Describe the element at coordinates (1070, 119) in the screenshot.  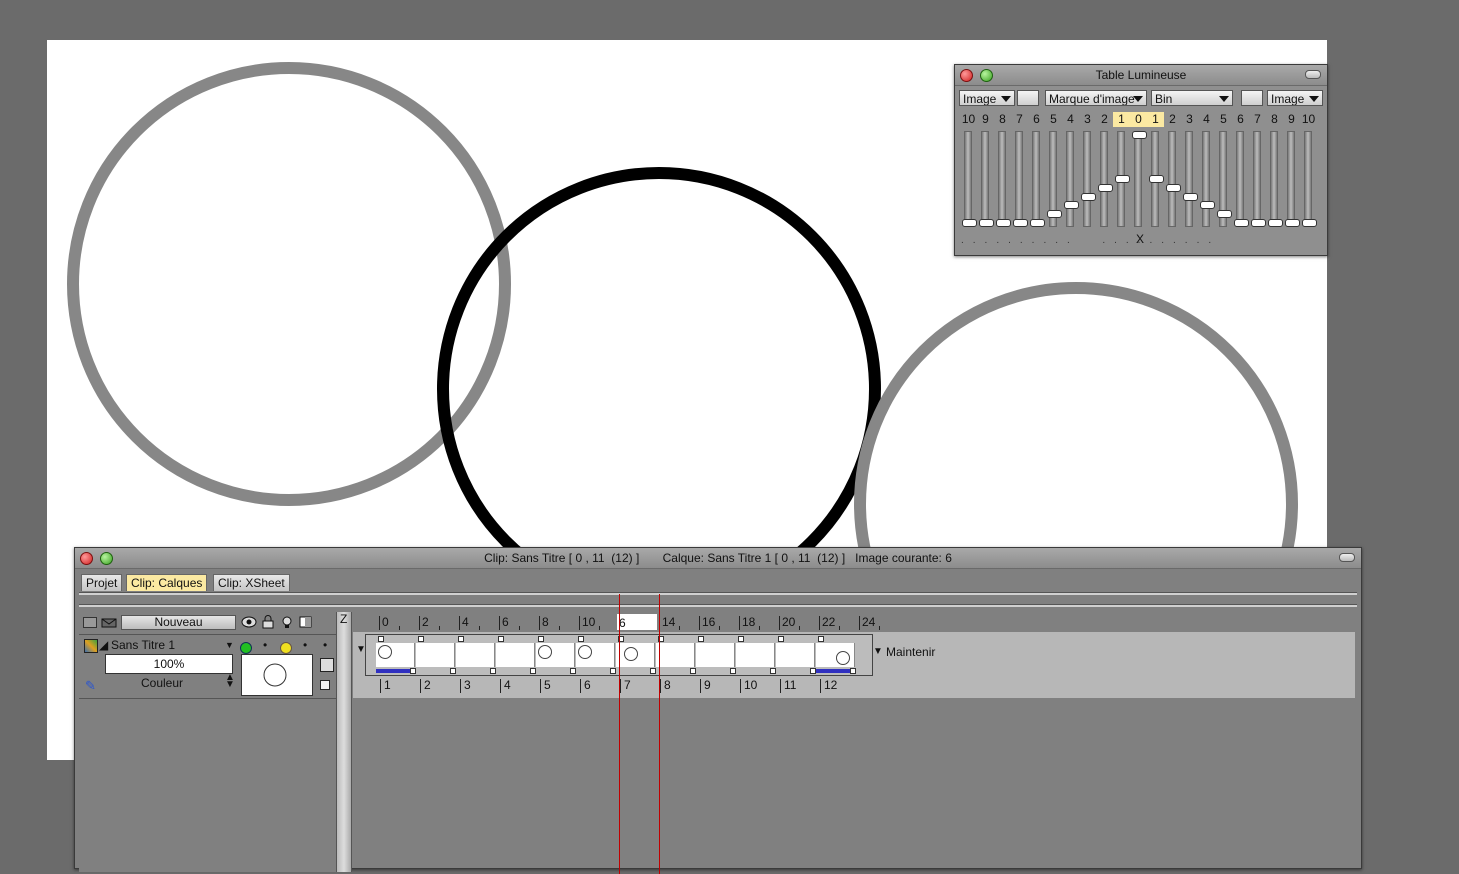
I see `light-table-number-left-6: 4` at that location.